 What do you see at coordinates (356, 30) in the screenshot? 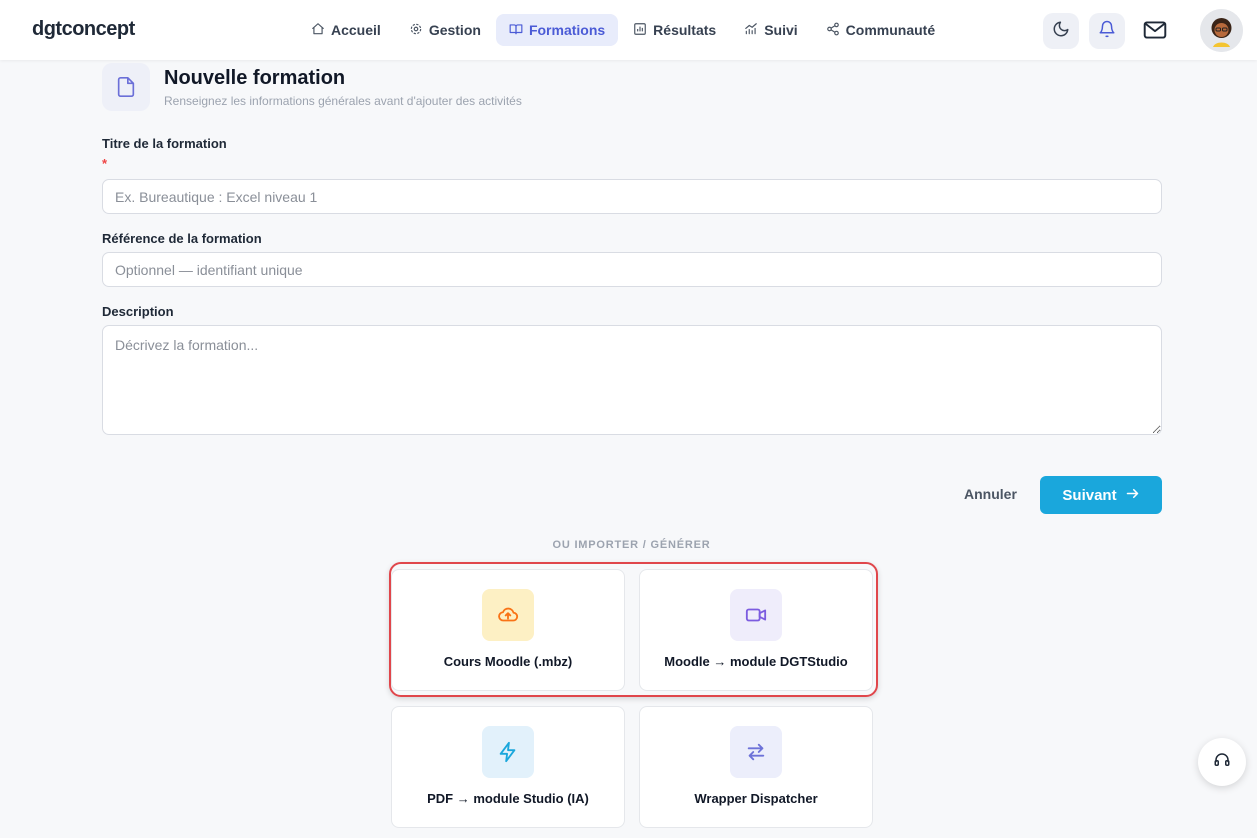
I see `nav-item-label: Accueil` at bounding box center [356, 30].